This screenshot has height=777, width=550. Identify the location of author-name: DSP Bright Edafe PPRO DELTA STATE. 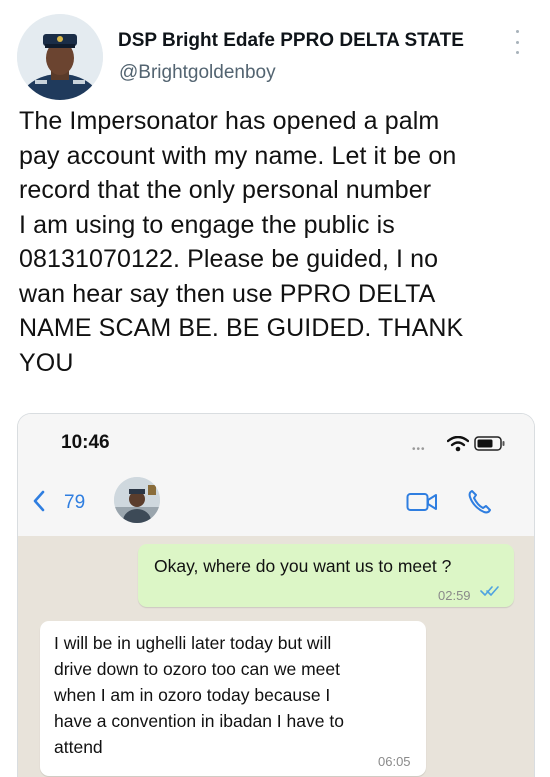
(291, 41).